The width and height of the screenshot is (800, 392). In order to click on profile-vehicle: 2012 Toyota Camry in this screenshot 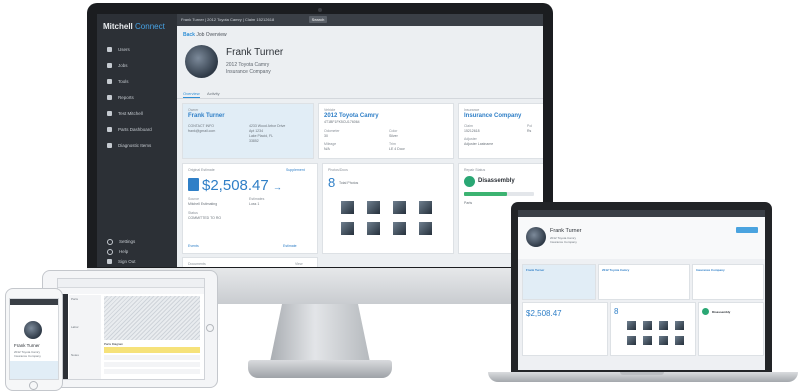, I will do `click(248, 65)`.